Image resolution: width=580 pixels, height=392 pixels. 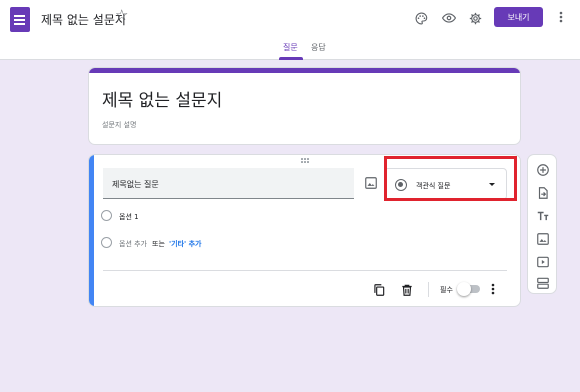 I want to click on add-question-icon, so click(x=543, y=169).